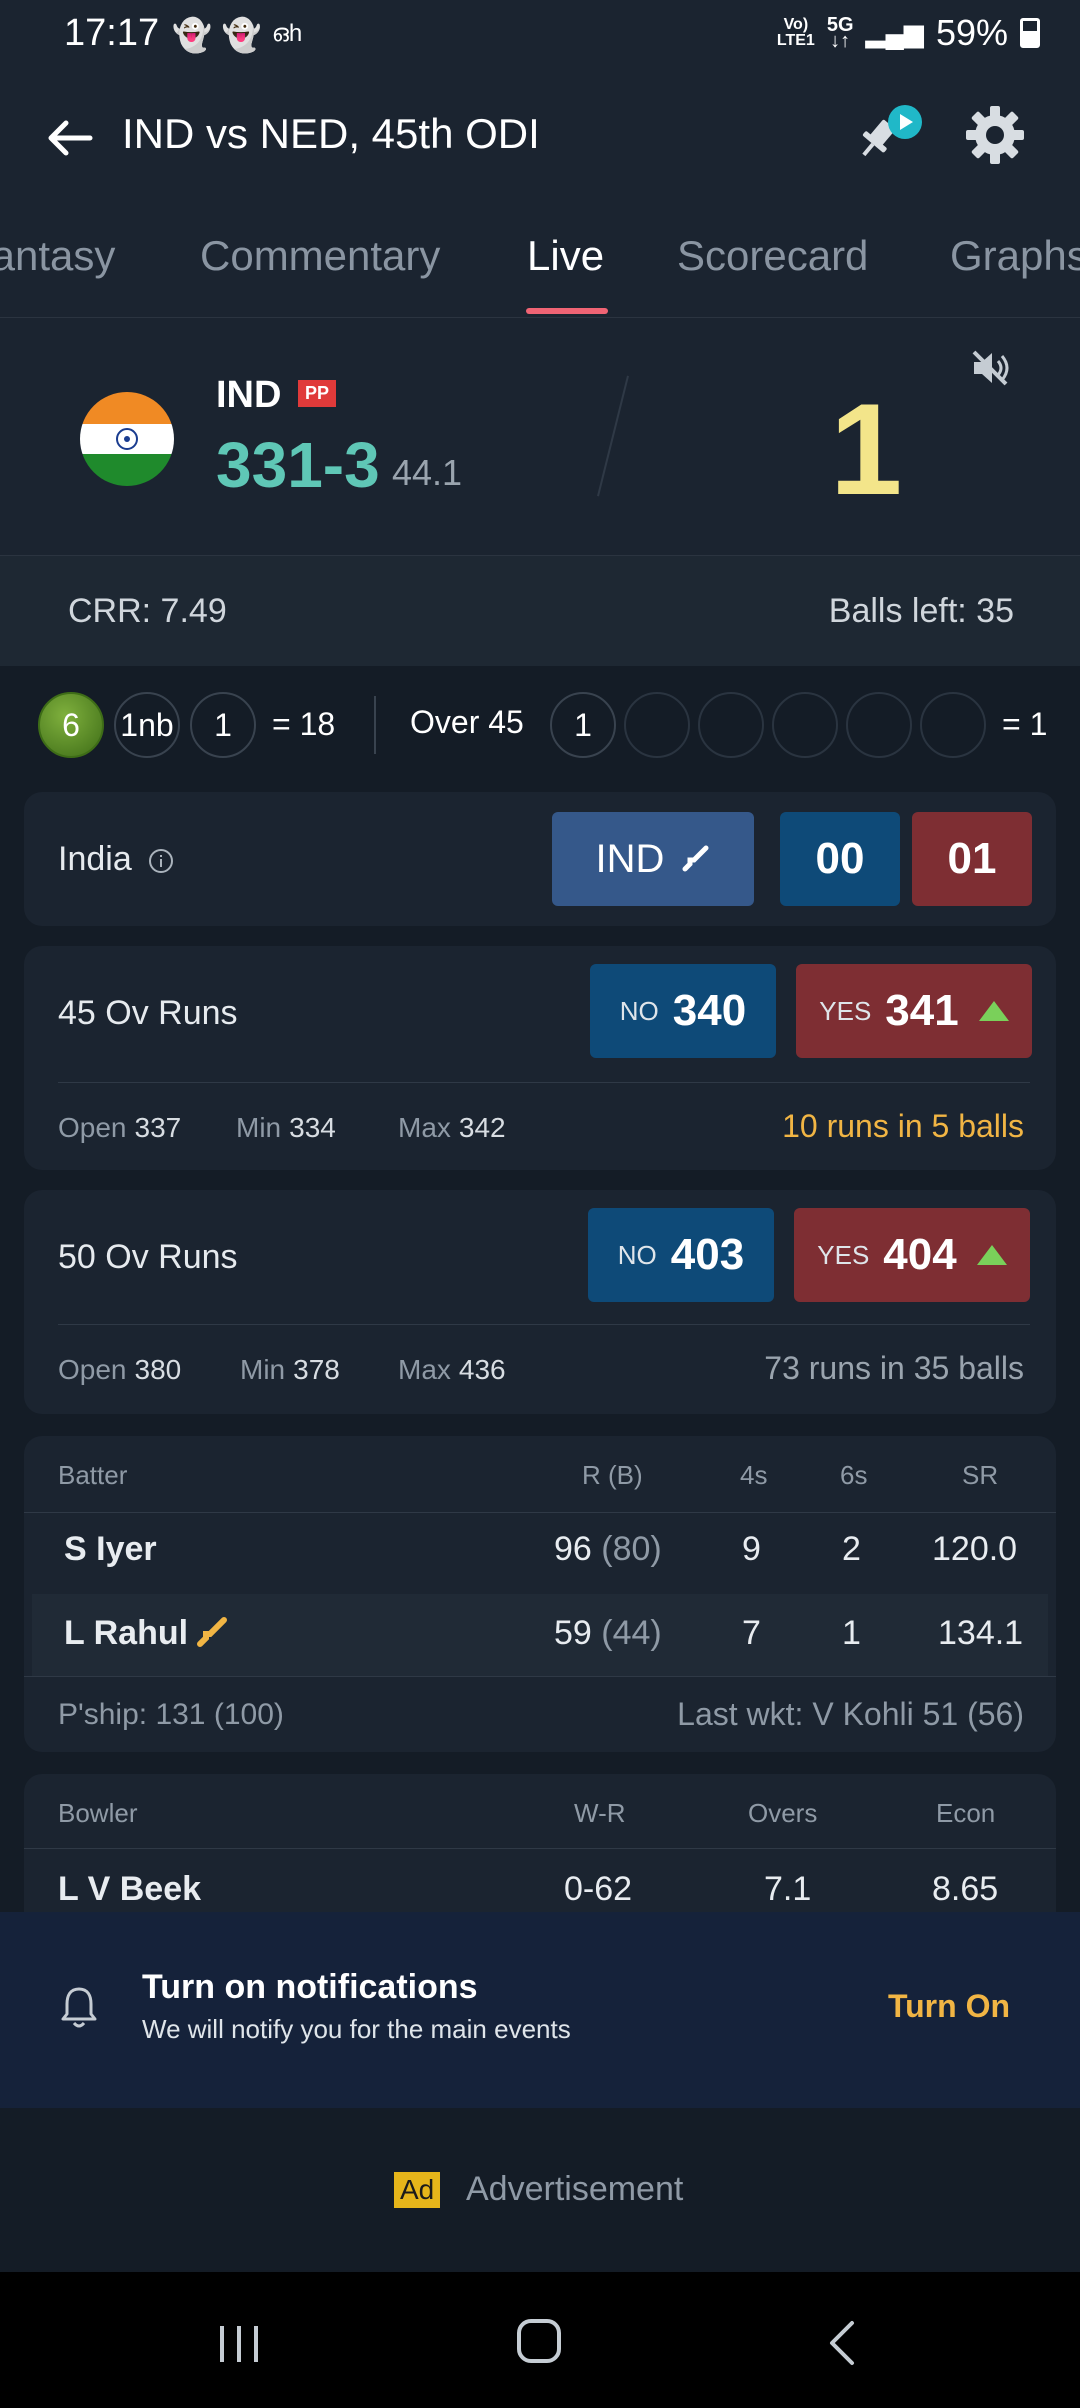  What do you see at coordinates (540, 437) in the screenshot?
I see `score-panel: IND PP 331-3 44.1 1` at bounding box center [540, 437].